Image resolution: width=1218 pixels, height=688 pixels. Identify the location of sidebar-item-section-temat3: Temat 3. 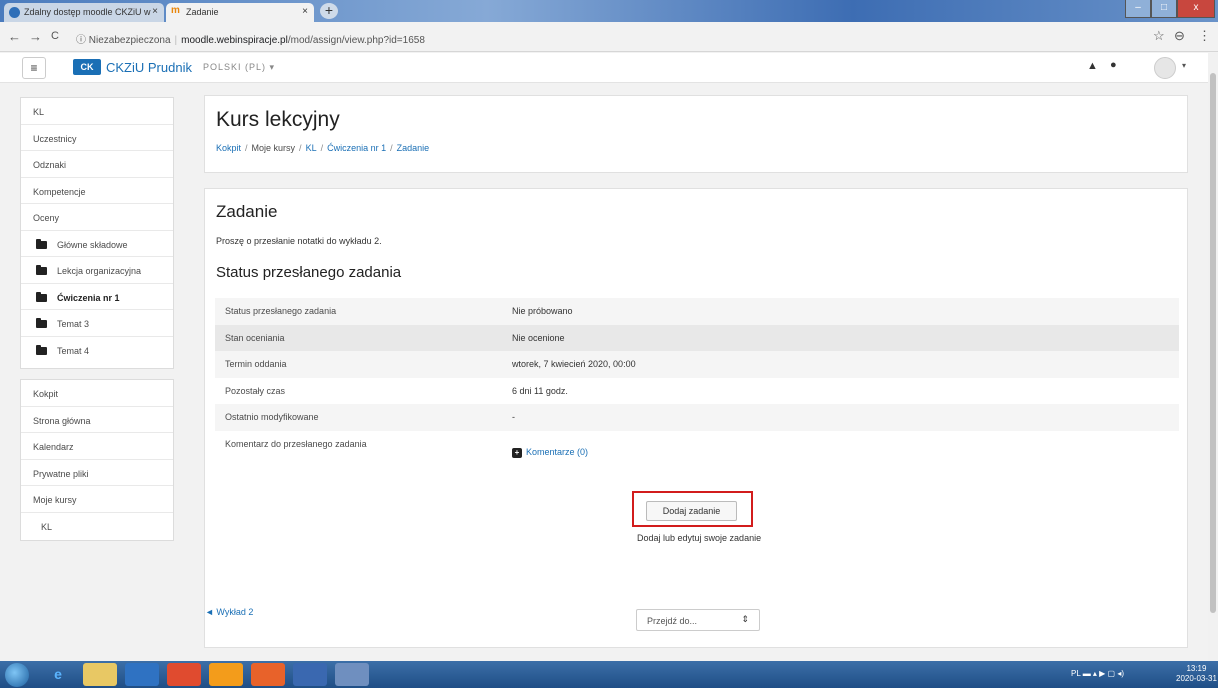
(97, 323).